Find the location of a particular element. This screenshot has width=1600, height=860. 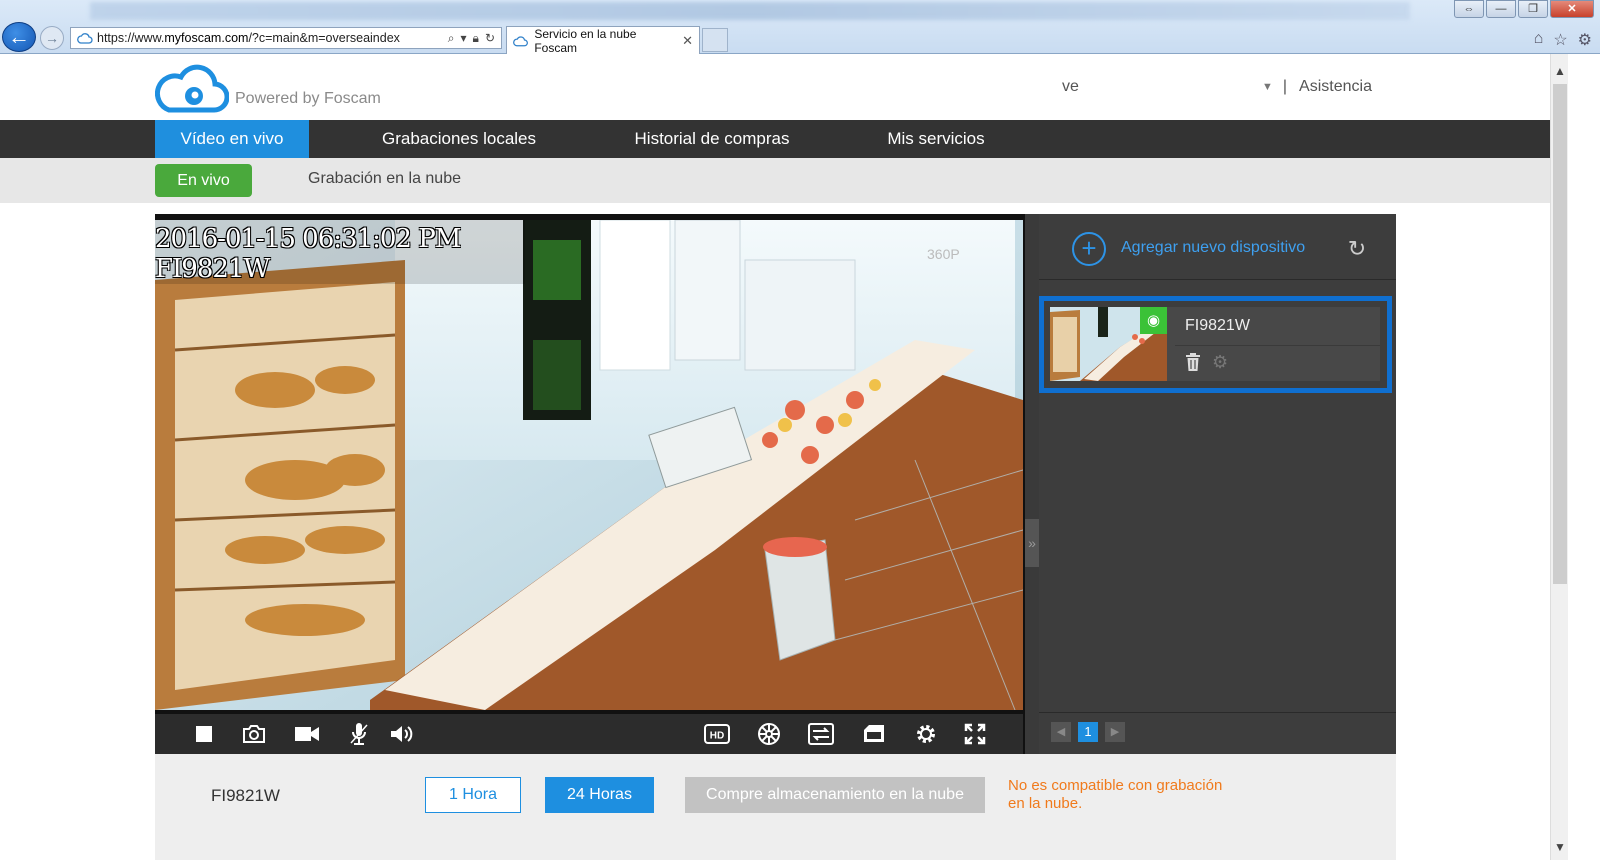

back-button: ← is located at coordinates (19, 37).